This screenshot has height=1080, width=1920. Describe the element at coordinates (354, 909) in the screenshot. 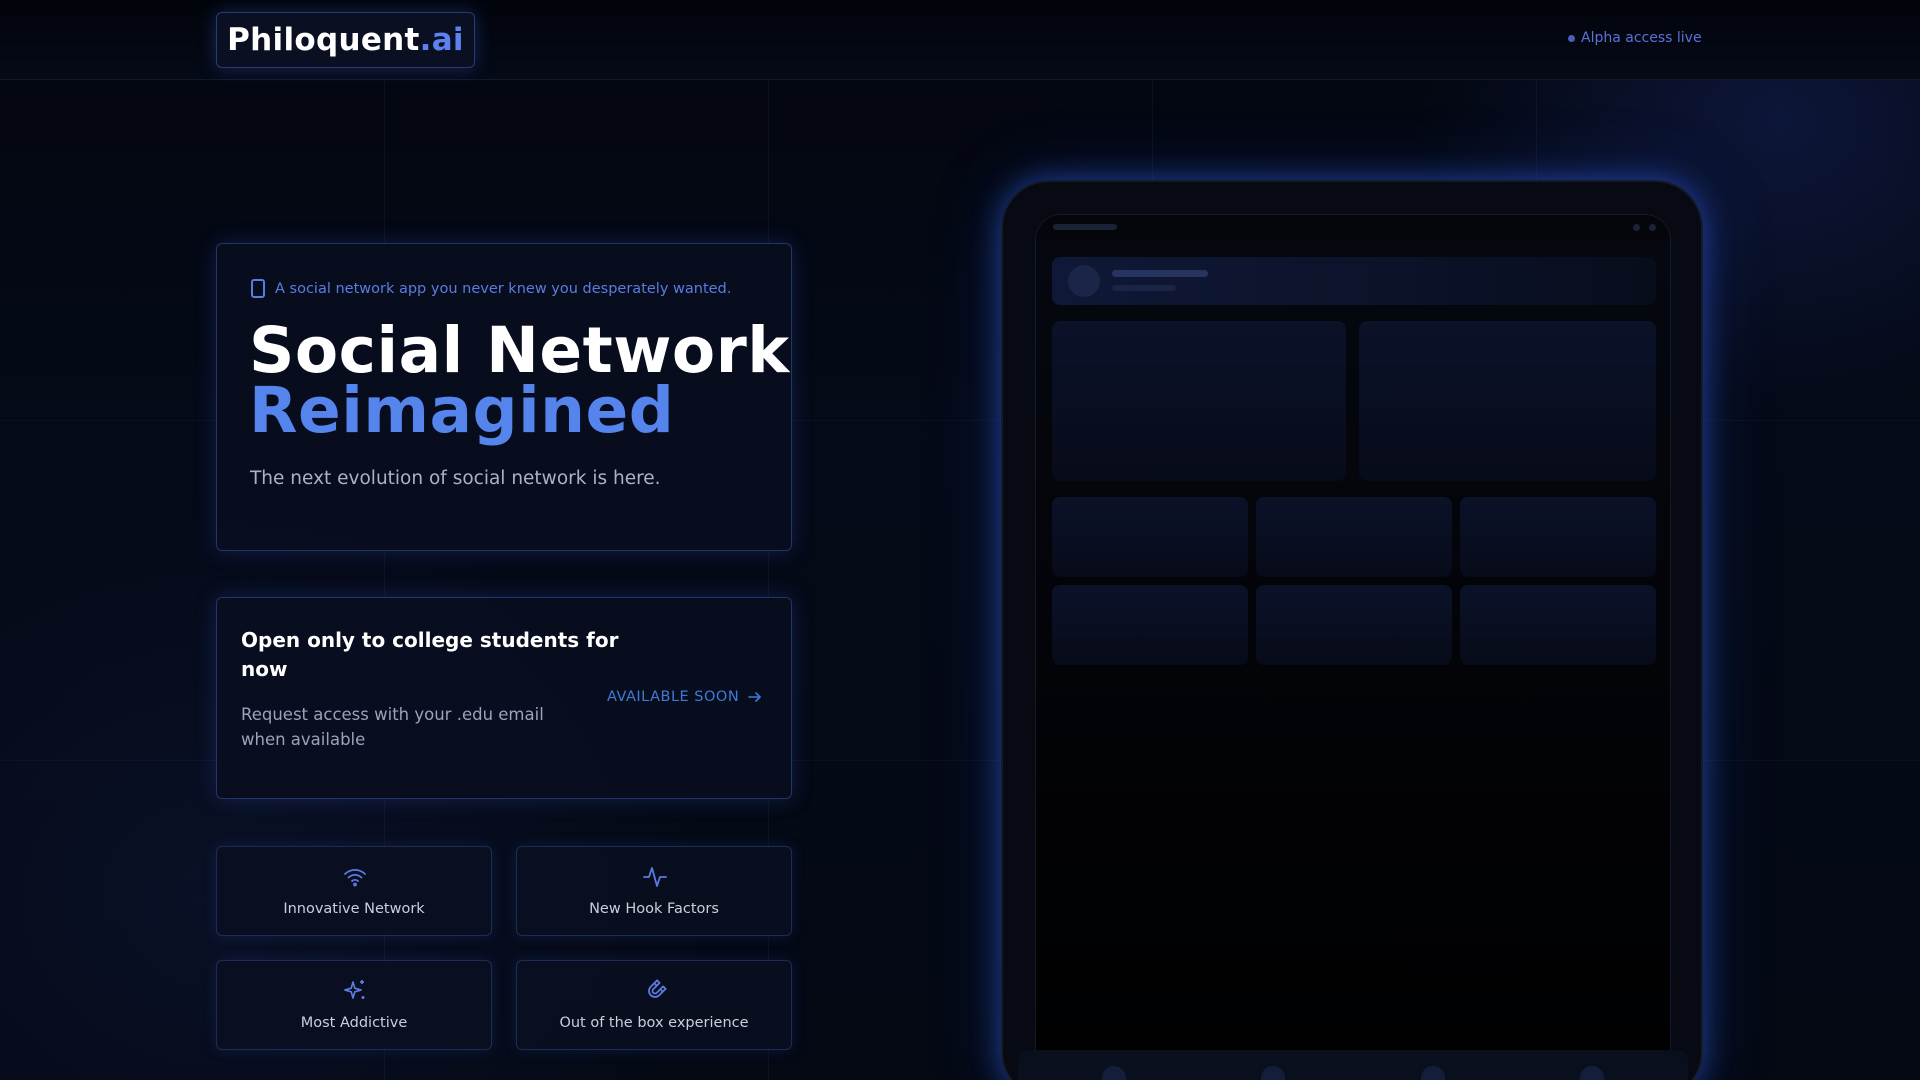

I see `feature-label: Innovative Network` at that location.